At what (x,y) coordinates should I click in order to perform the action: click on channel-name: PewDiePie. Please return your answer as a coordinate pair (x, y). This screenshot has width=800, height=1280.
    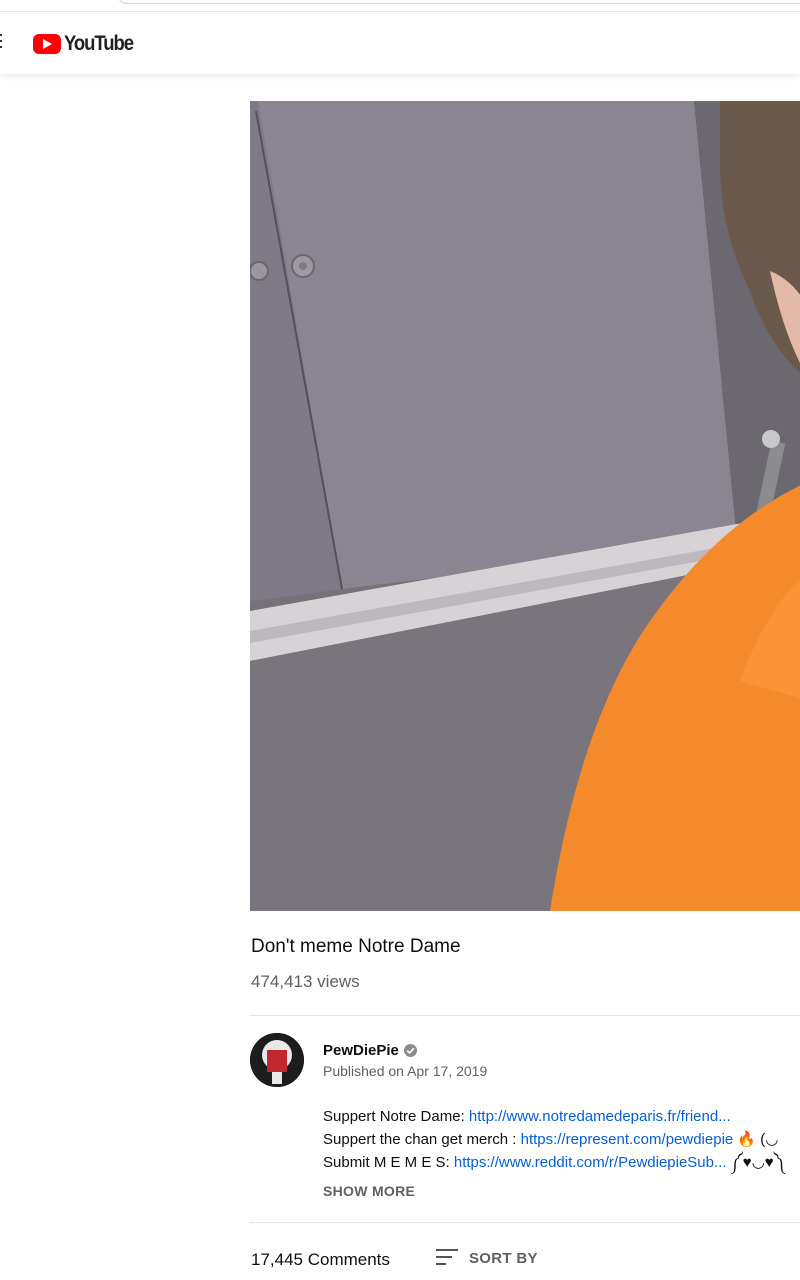
    Looking at the image, I should click on (361, 1050).